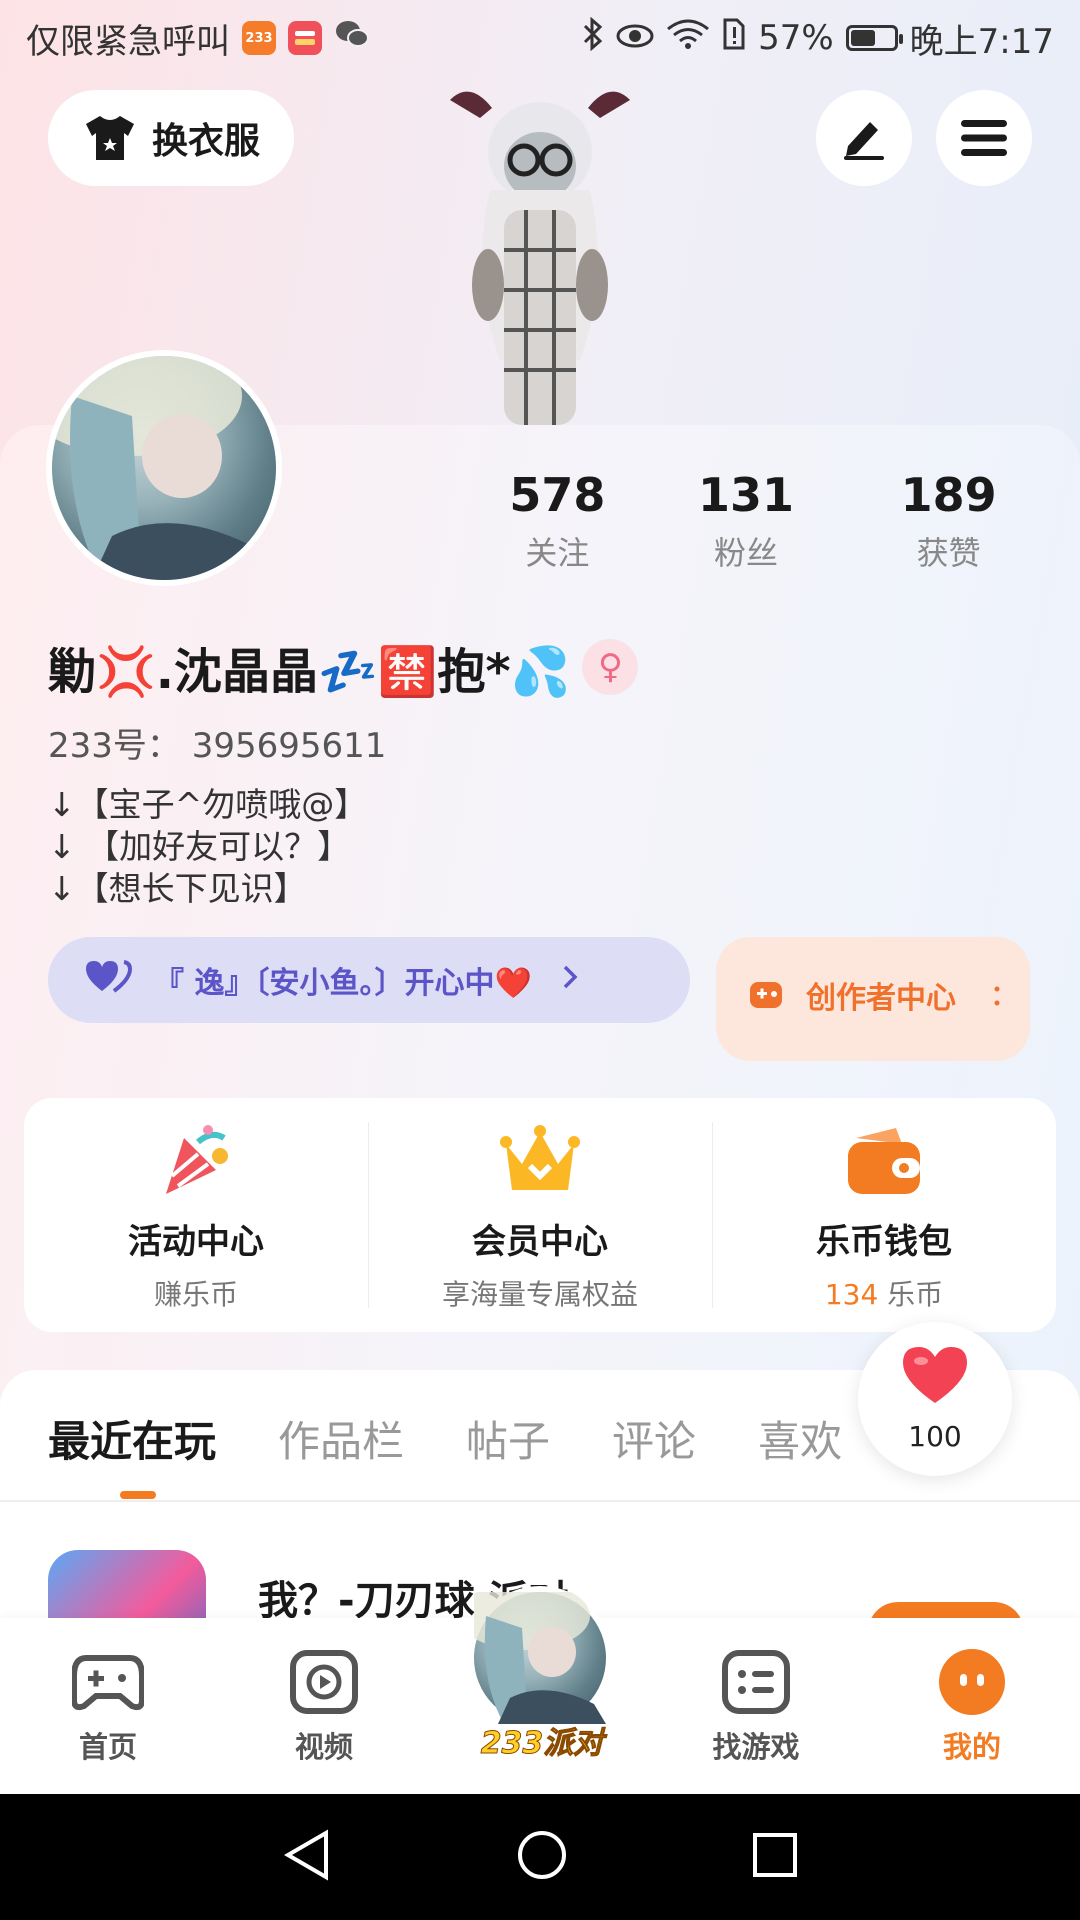  I want to click on tab-likes: 喜欢, so click(800, 1438).